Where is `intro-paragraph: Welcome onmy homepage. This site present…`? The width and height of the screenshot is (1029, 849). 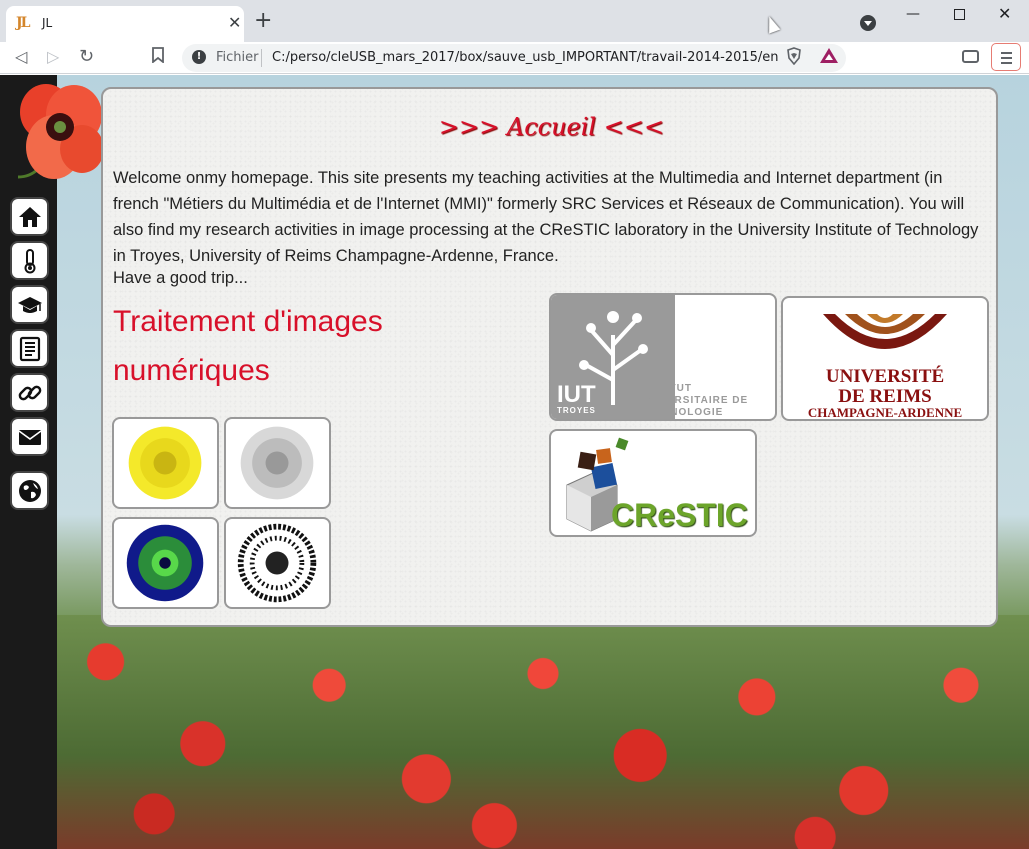
intro-paragraph: Welcome onmy homepage. This site present… is located at coordinates (546, 217).